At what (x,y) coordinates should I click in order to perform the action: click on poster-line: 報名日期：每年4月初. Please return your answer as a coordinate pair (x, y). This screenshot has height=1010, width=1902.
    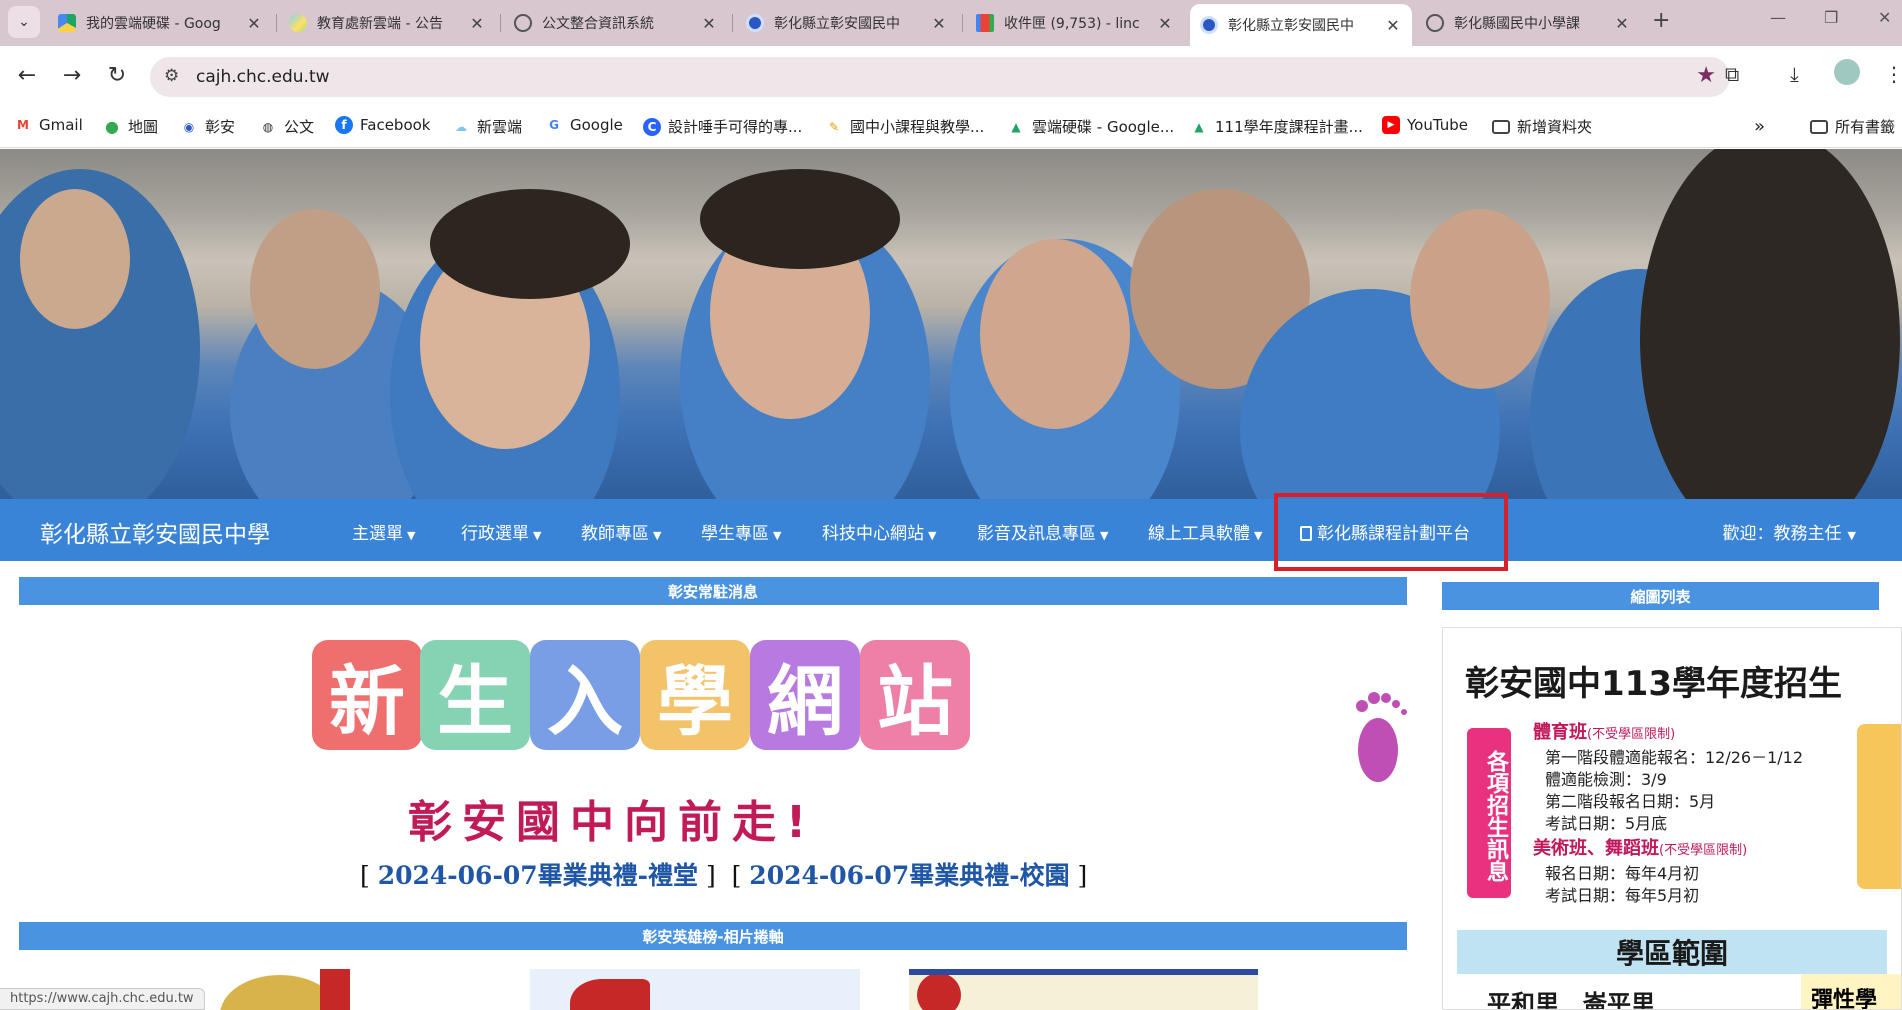
    Looking at the image, I should click on (1622, 873).